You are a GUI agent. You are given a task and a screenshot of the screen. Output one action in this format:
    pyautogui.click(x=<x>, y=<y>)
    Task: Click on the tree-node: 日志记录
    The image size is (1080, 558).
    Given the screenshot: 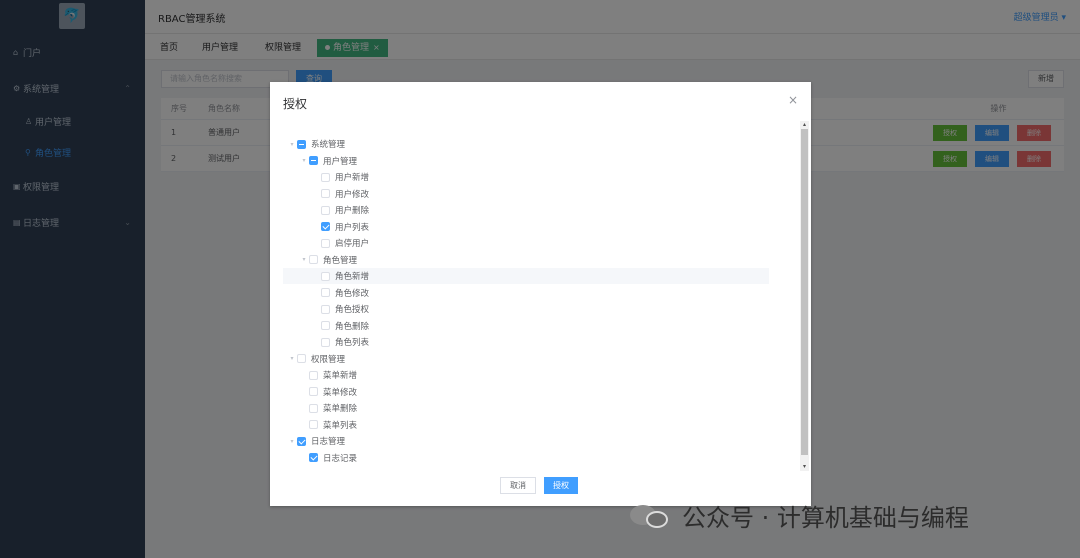 What is the action you would take?
    pyautogui.click(x=526, y=458)
    